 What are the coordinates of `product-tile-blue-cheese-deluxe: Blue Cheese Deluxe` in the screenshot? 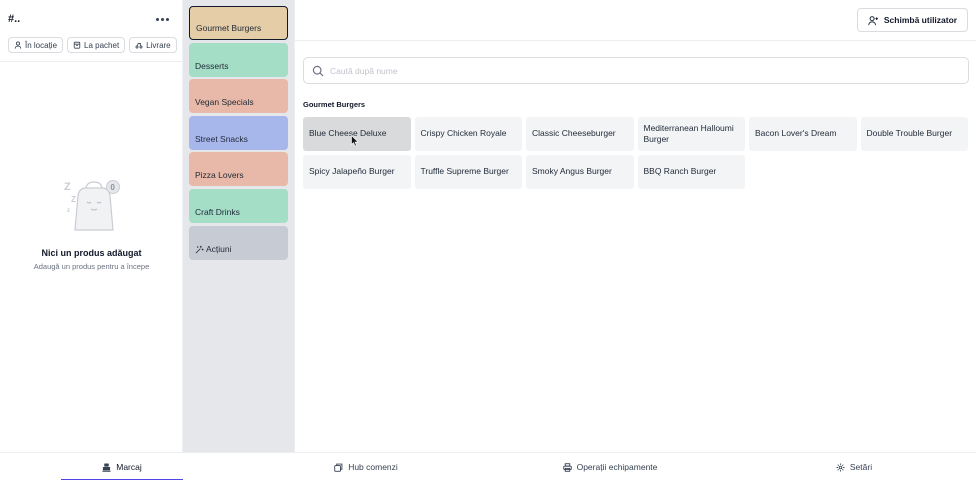 It's located at (357, 134).